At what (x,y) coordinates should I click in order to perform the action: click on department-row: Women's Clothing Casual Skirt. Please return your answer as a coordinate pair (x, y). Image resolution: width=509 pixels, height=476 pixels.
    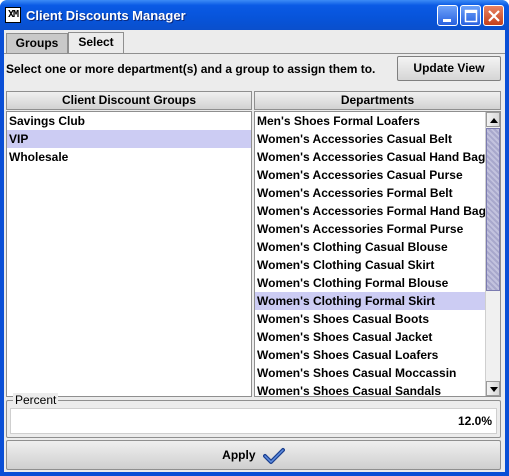
    Looking at the image, I should click on (370, 265).